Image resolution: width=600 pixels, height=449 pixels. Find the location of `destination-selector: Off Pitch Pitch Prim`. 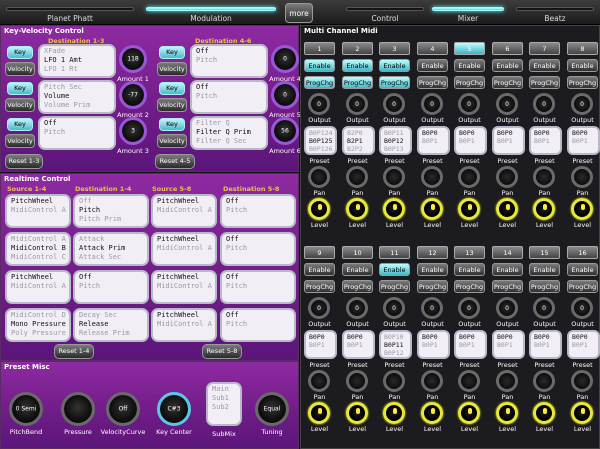

destination-selector: Off Pitch Pitch Prim is located at coordinates (111, 211).